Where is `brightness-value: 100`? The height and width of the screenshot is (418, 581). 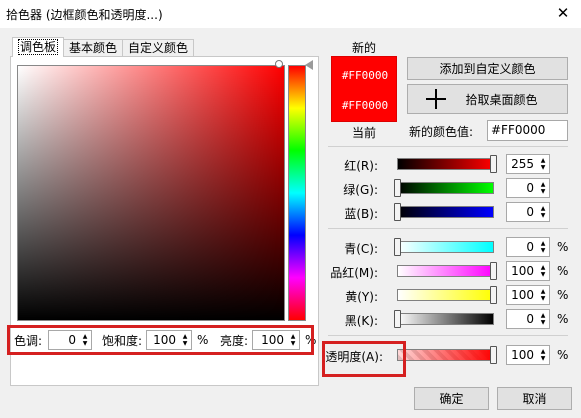
brightness-value: 100 is located at coordinates (270, 340).